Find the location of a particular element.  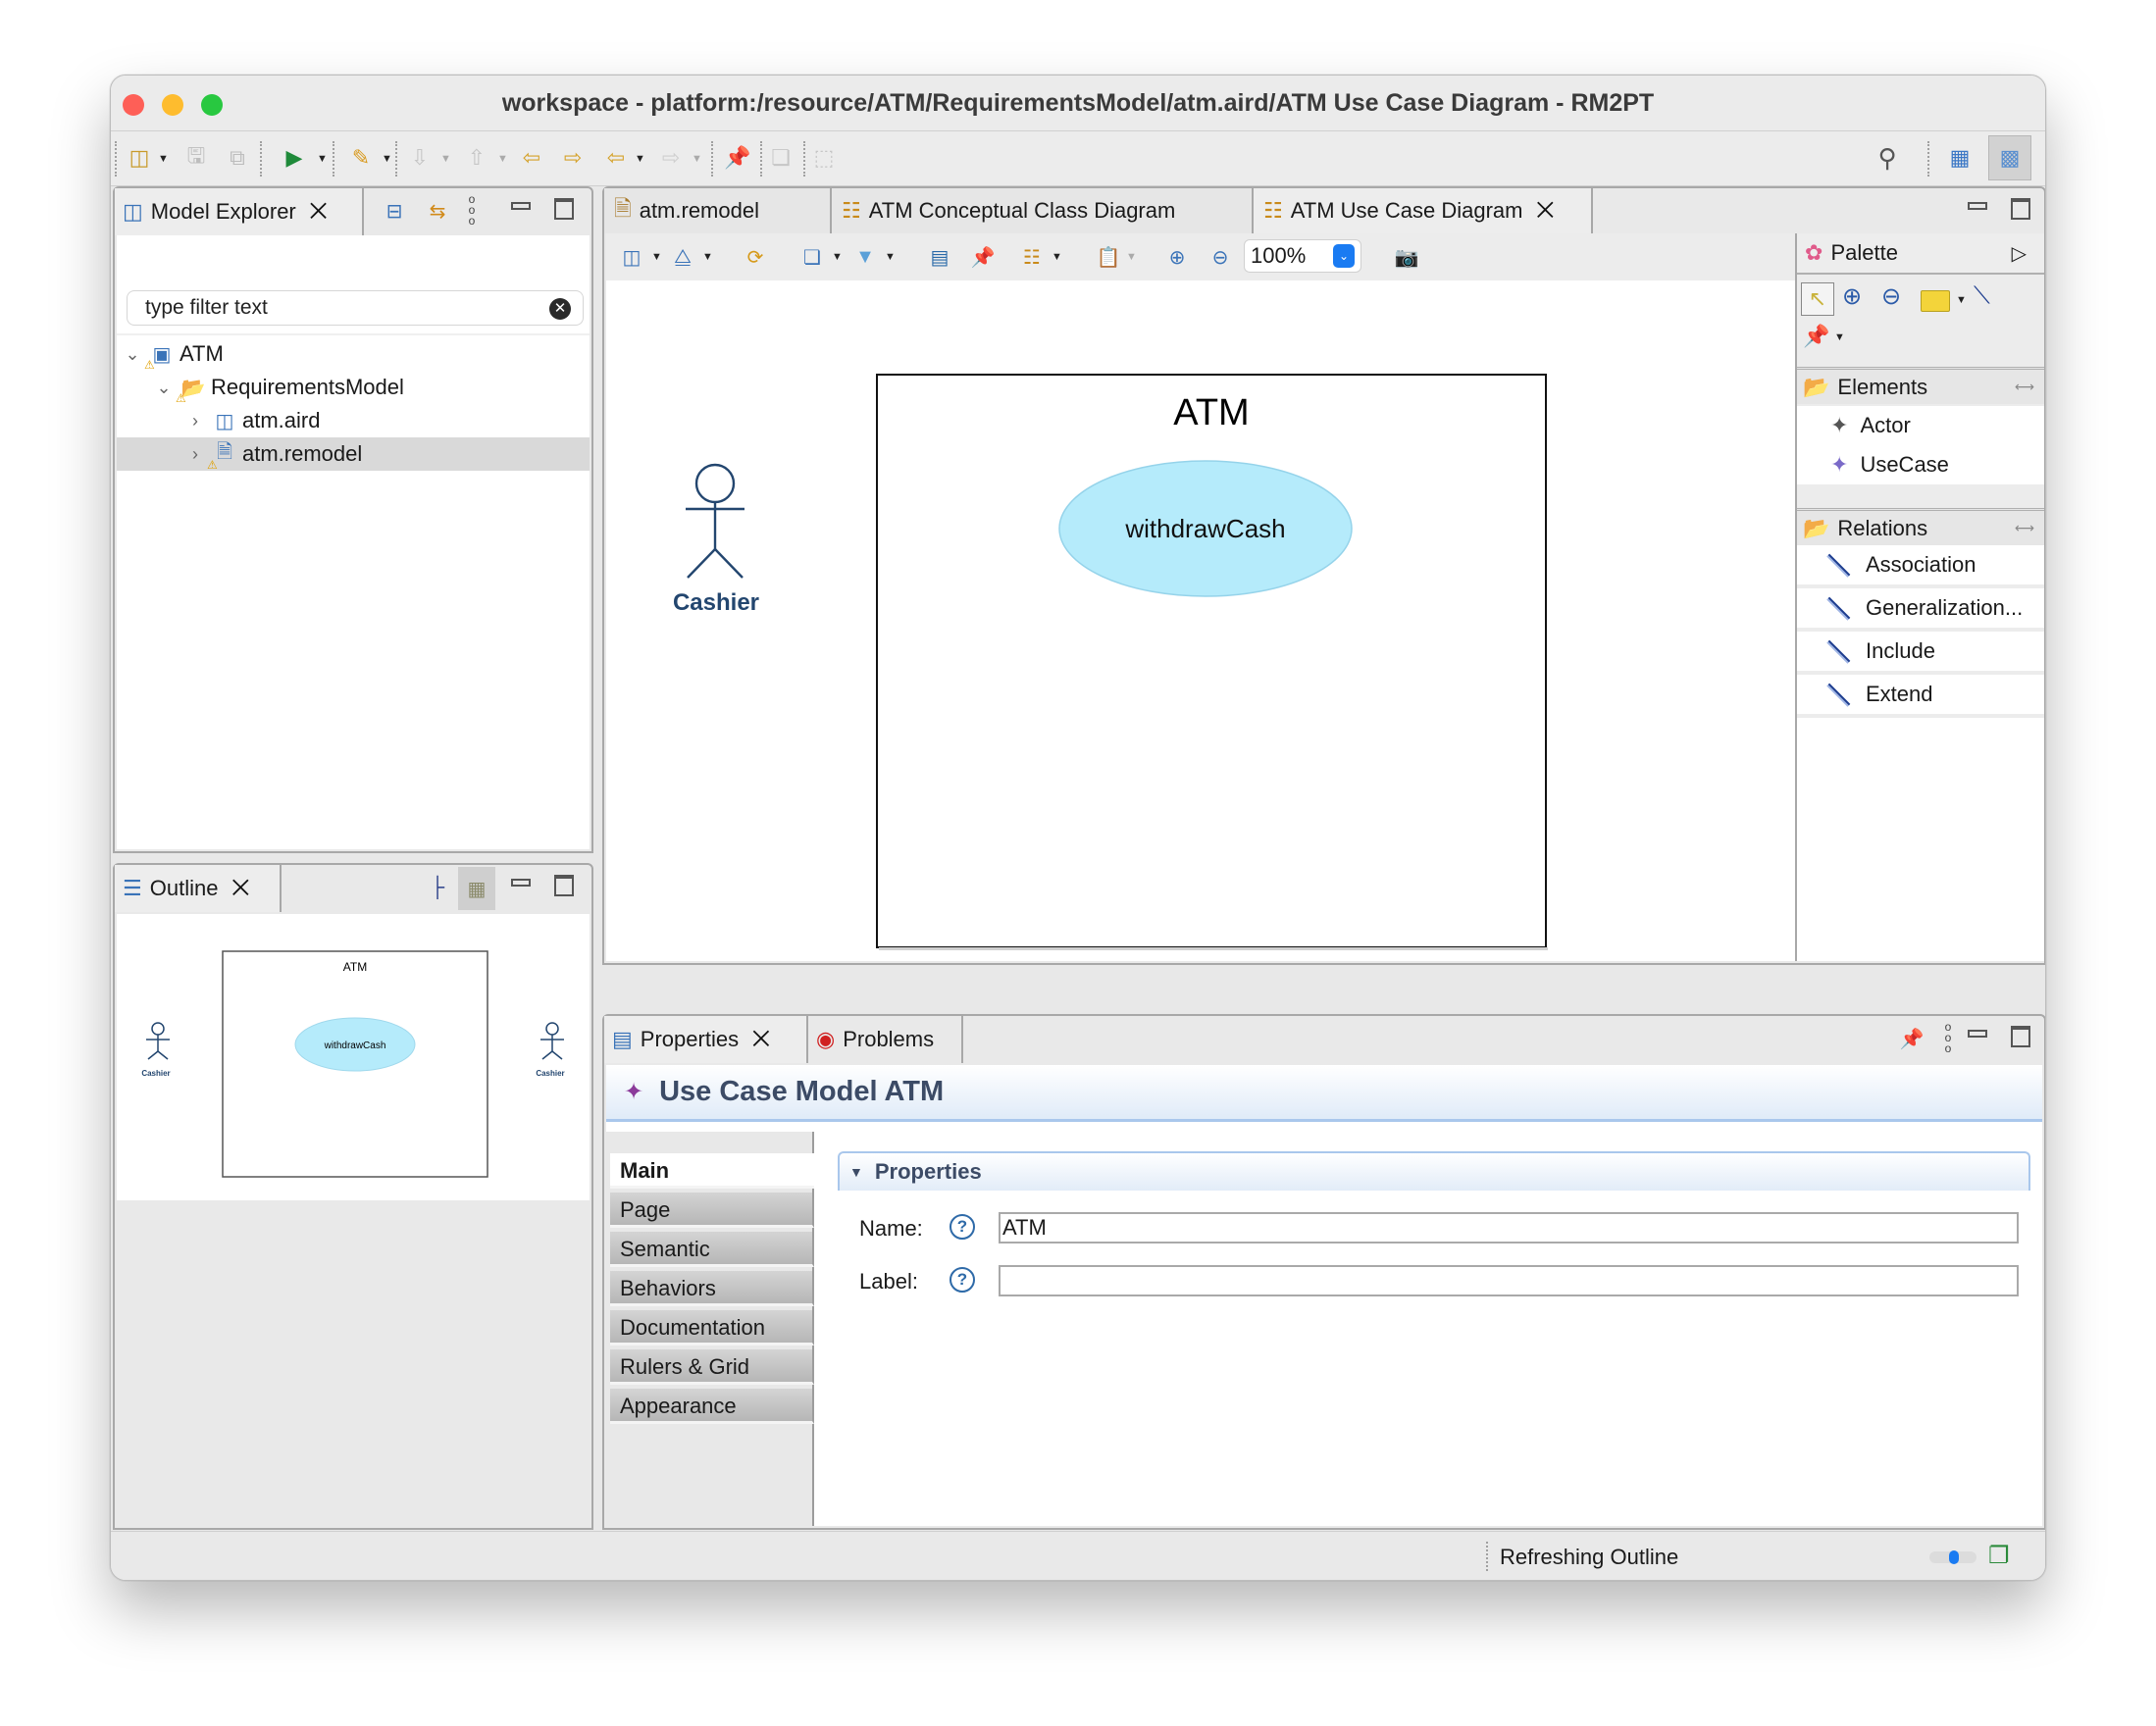

zoom-out-tool-icon: ⊖ is located at coordinates (1891, 296).